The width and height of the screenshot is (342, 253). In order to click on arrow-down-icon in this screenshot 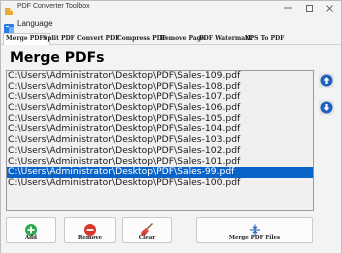, I will do `click(326, 107)`.